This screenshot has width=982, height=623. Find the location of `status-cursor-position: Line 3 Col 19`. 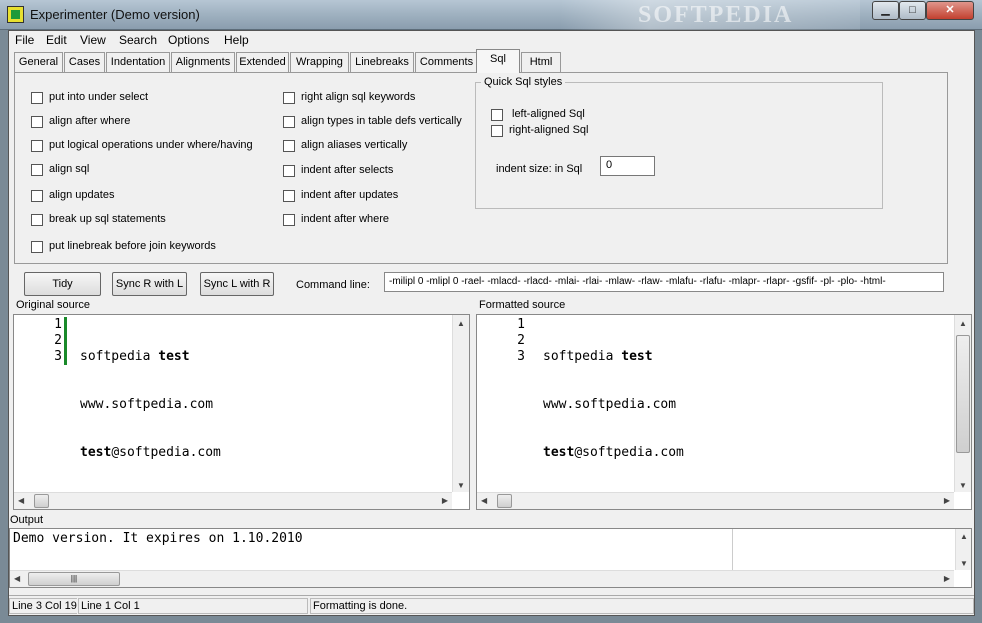

status-cursor-position: Line 3 Col 19 is located at coordinates (43, 606).